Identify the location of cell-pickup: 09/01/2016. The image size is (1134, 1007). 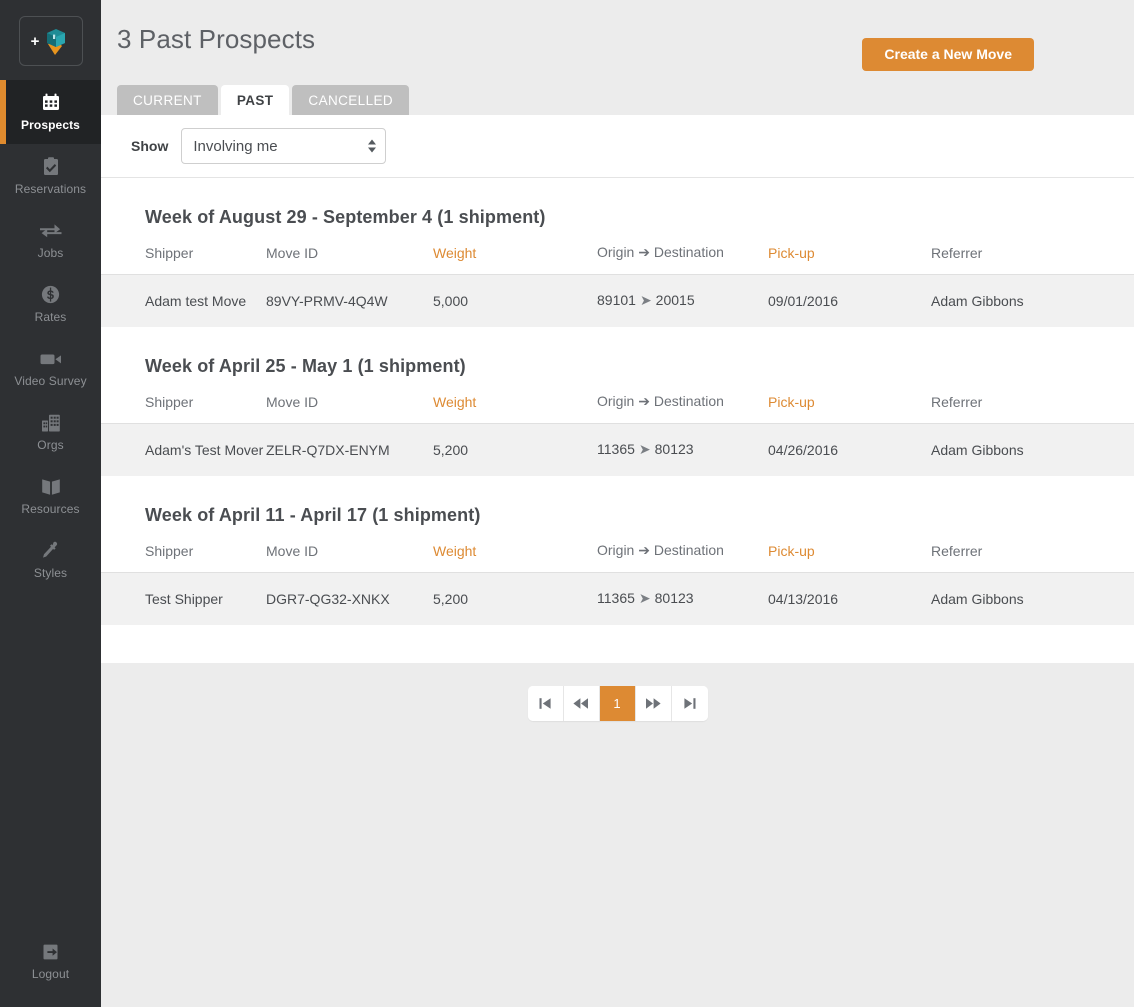
(849, 300).